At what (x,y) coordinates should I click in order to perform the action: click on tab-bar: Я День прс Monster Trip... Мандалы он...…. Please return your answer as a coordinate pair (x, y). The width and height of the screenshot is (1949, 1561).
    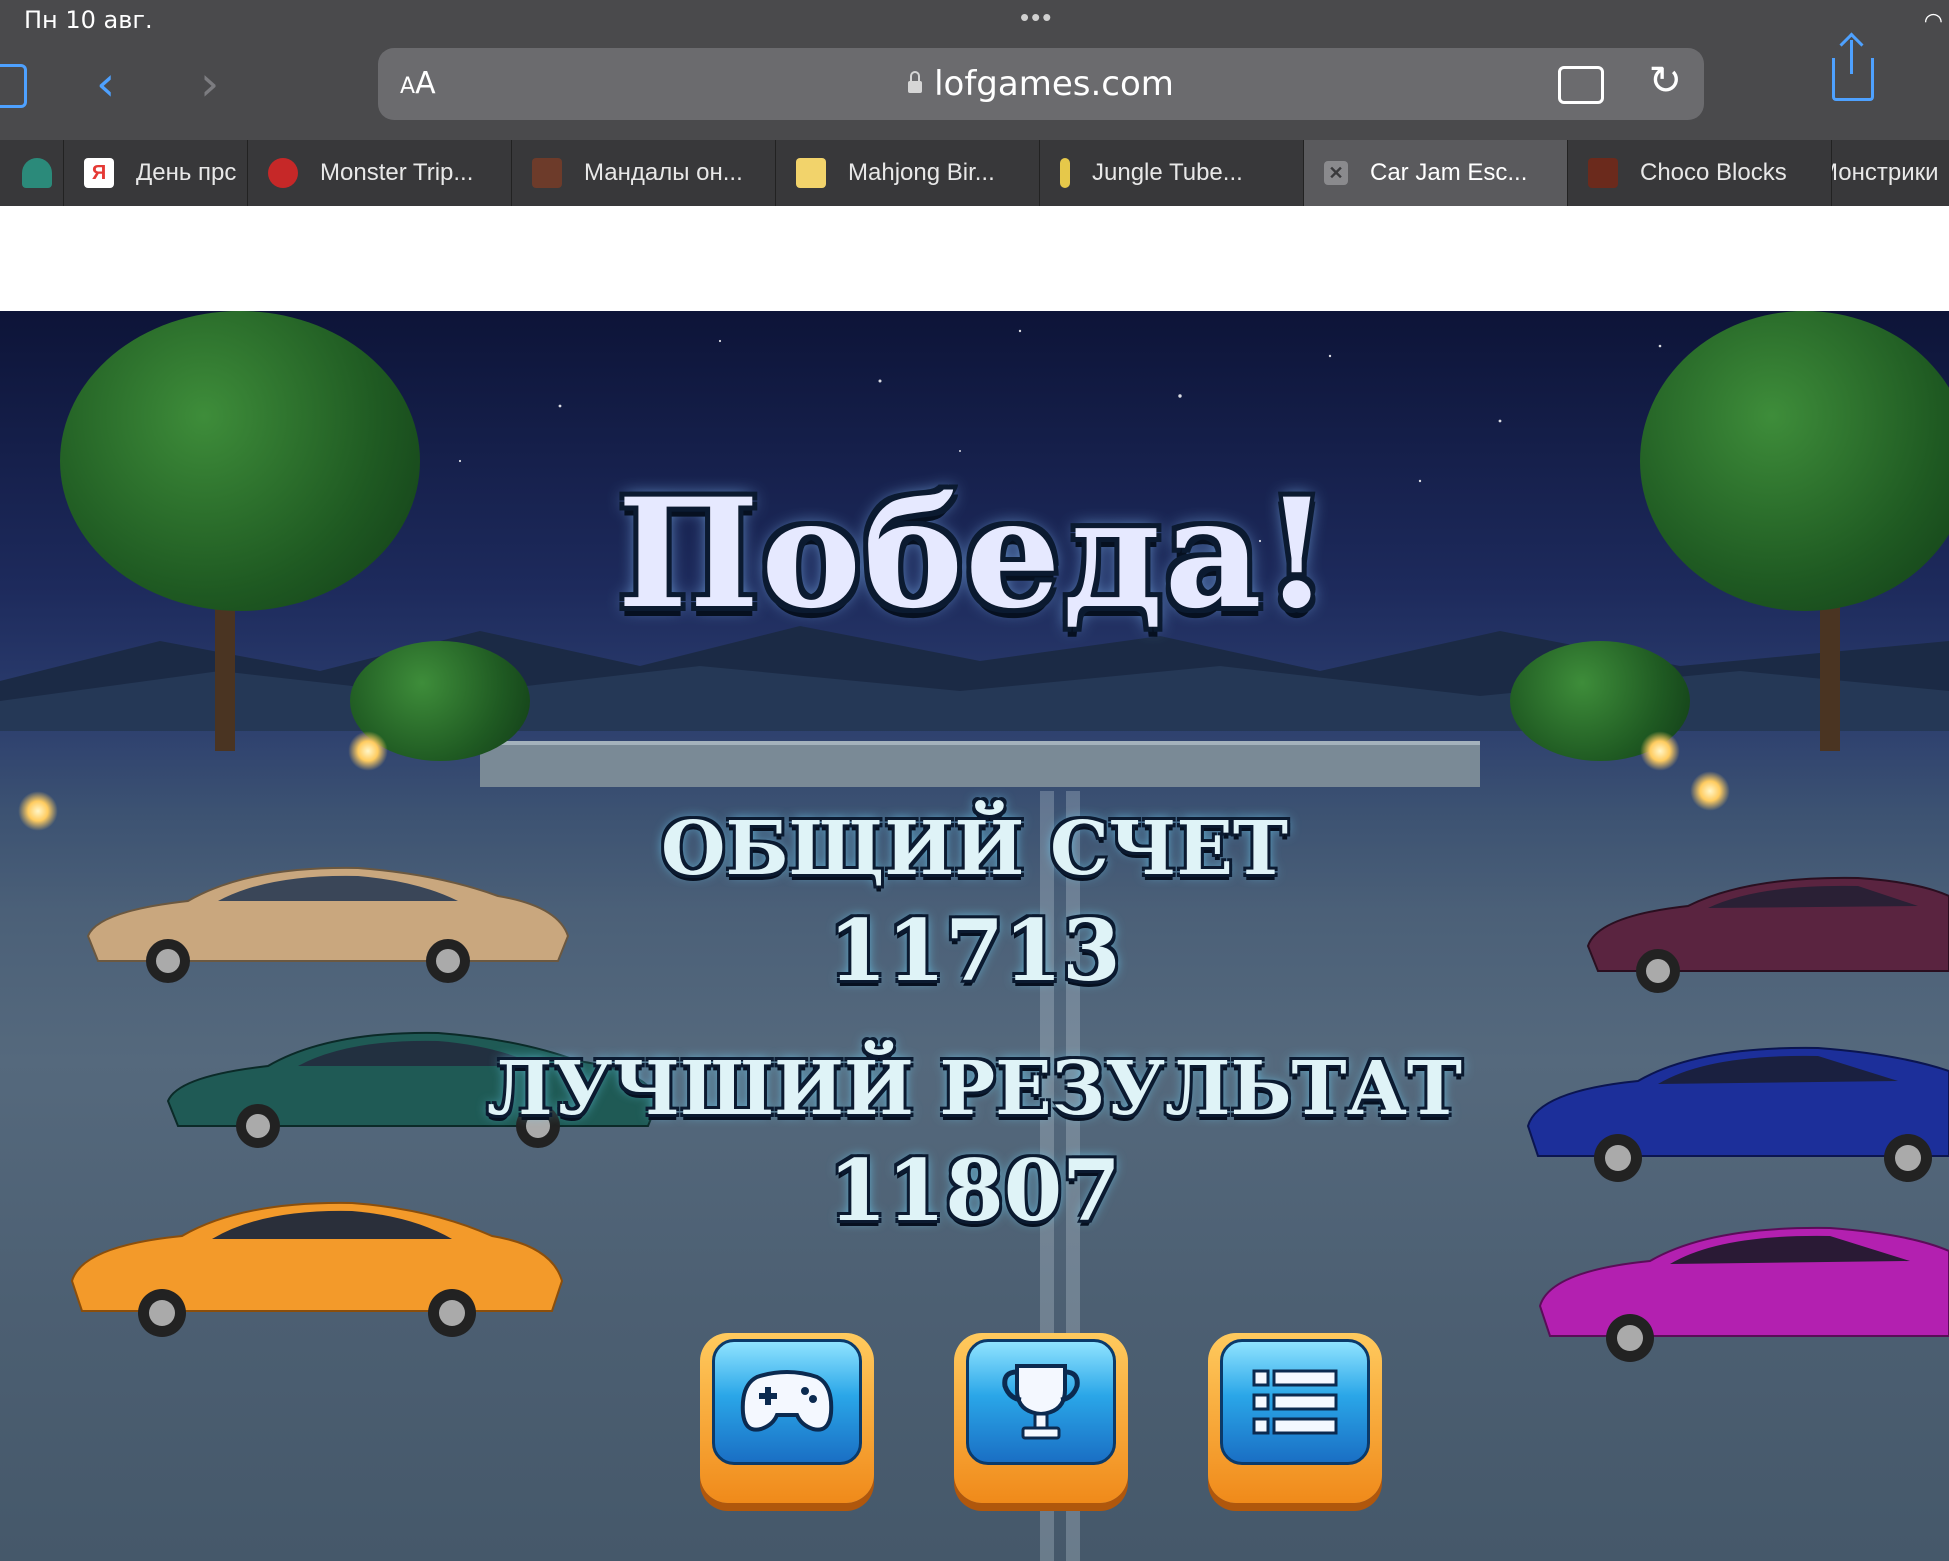
    Looking at the image, I should click on (974, 173).